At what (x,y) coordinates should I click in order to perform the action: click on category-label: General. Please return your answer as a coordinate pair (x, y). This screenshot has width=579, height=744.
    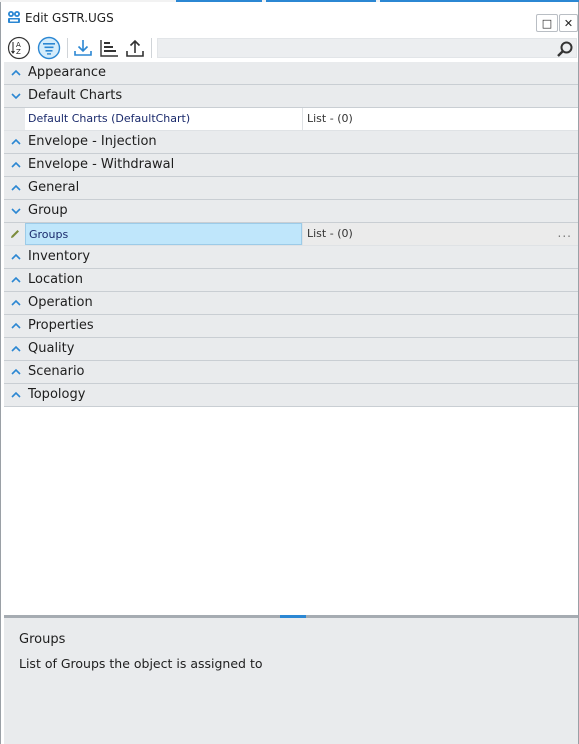
    Looking at the image, I should click on (54, 187).